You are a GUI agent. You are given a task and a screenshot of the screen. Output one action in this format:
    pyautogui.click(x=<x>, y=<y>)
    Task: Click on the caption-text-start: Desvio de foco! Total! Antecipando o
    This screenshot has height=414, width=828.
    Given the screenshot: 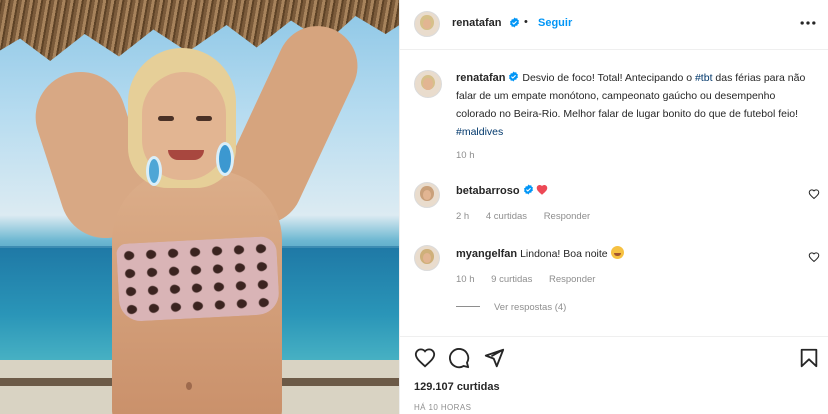 What is the action you would take?
    pyautogui.click(x=608, y=78)
    